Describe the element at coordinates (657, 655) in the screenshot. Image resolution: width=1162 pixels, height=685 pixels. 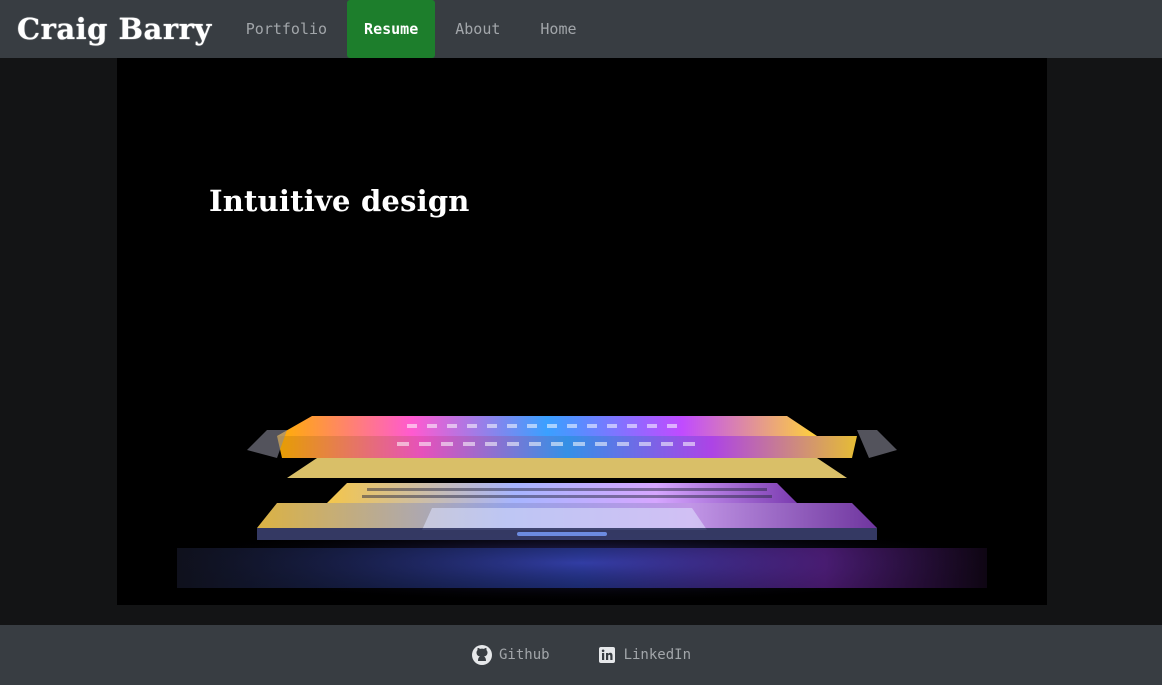
I see `linkedin-label: LinkedIn` at that location.